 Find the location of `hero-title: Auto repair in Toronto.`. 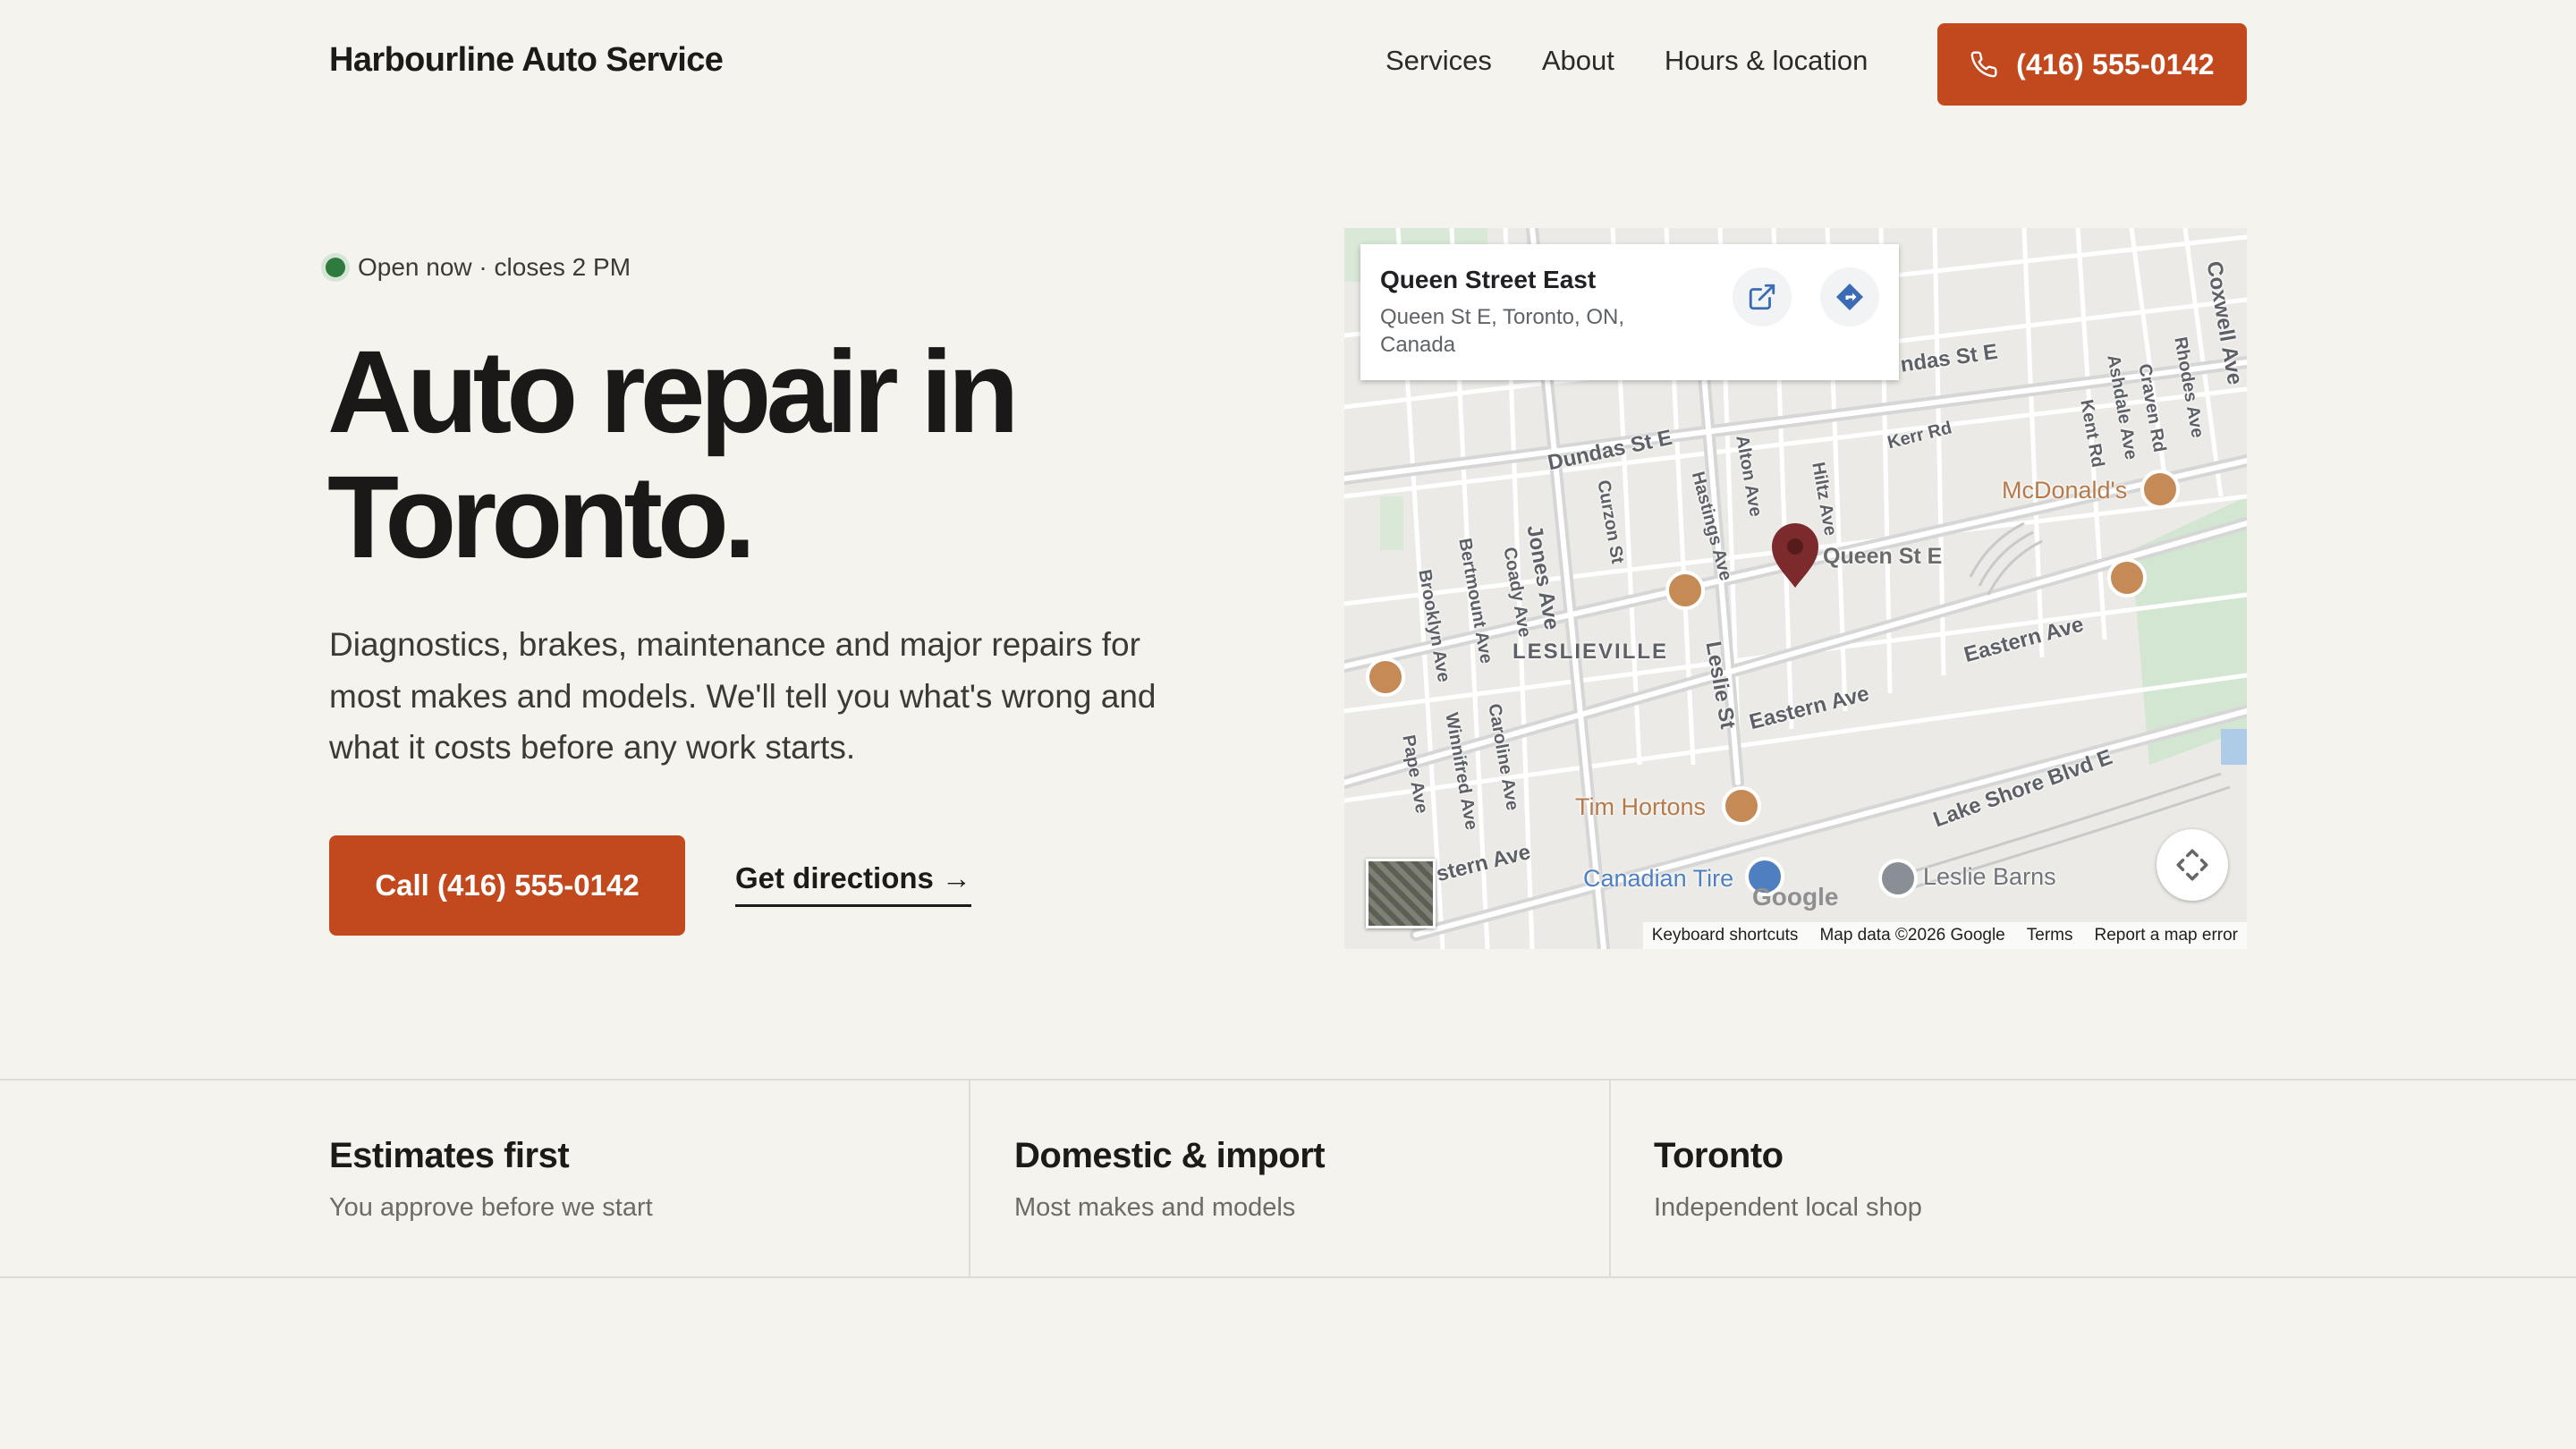

hero-title: Auto repair in Toronto. is located at coordinates (819, 454).